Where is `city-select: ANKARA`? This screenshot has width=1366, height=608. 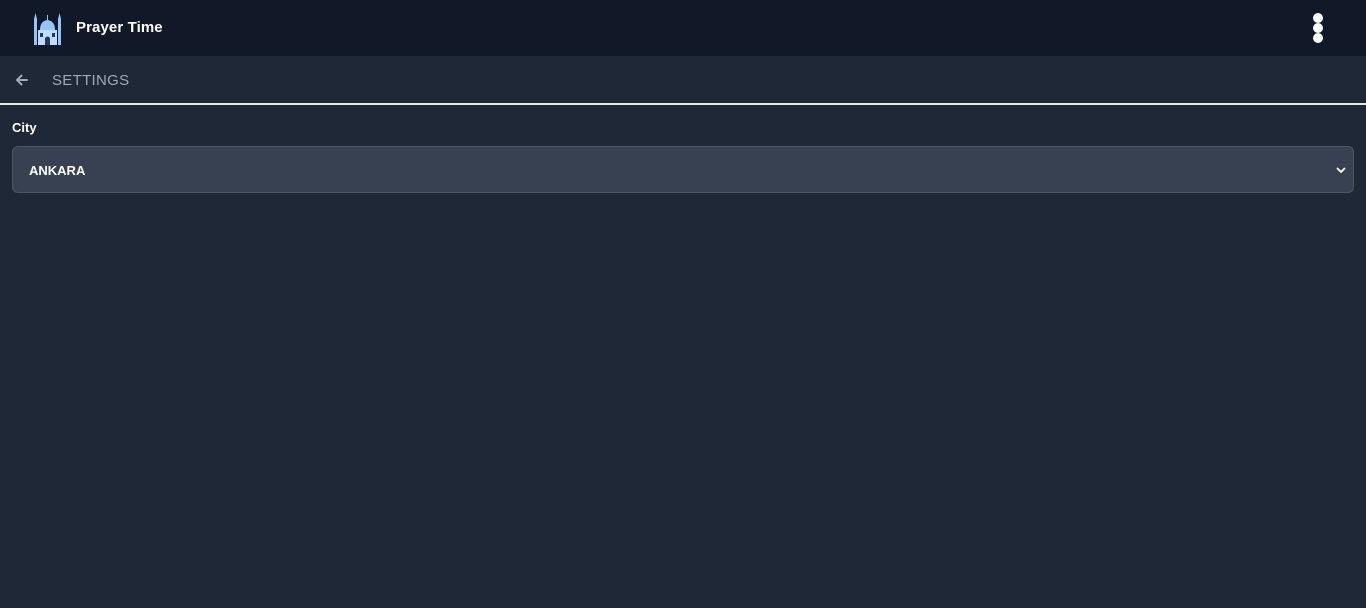
city-select: ANKARA is located at coordinates (683, 169).